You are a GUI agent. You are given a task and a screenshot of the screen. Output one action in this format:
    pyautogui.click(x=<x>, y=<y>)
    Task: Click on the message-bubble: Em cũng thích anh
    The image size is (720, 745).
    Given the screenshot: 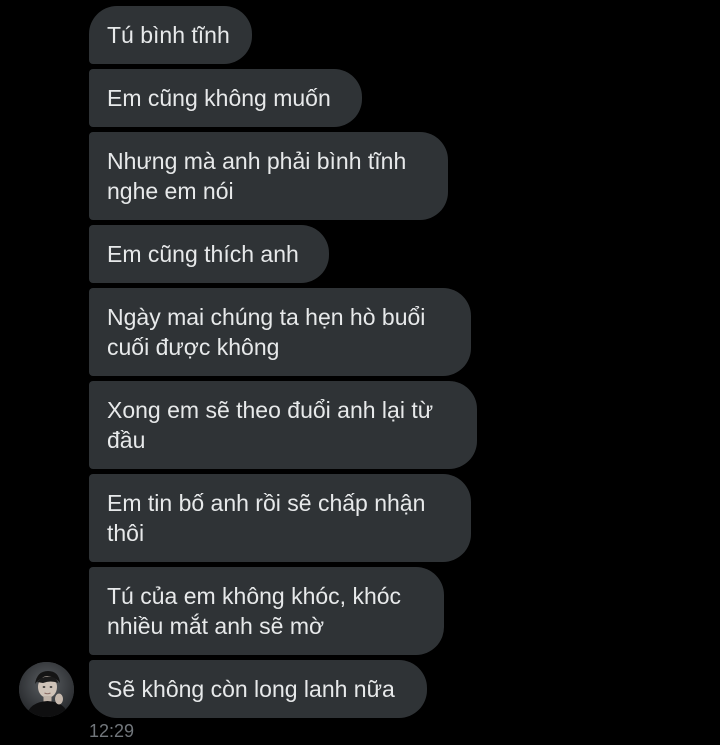 What is the action you would take?
    pyautogui.click(x=209, y=254)
    